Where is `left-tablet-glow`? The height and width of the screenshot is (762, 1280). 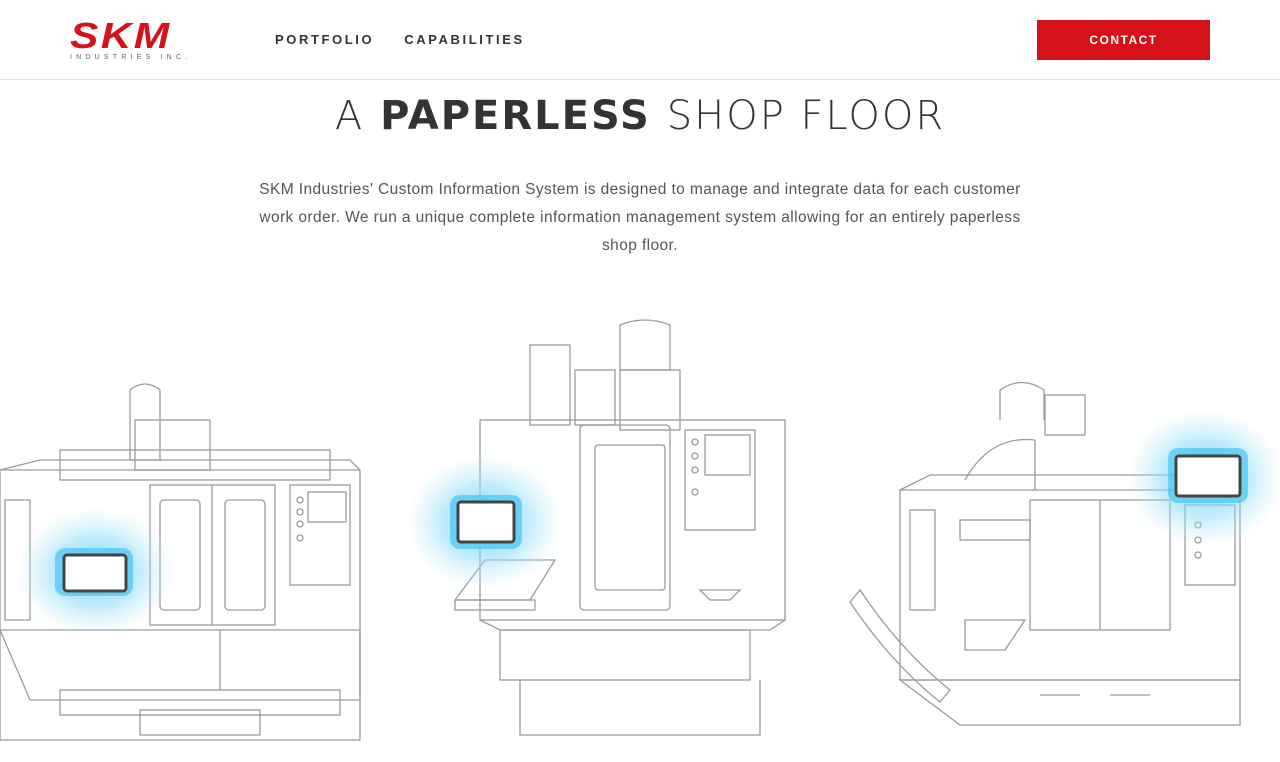 left-tablet-glow is located at coordinates (95, 572).